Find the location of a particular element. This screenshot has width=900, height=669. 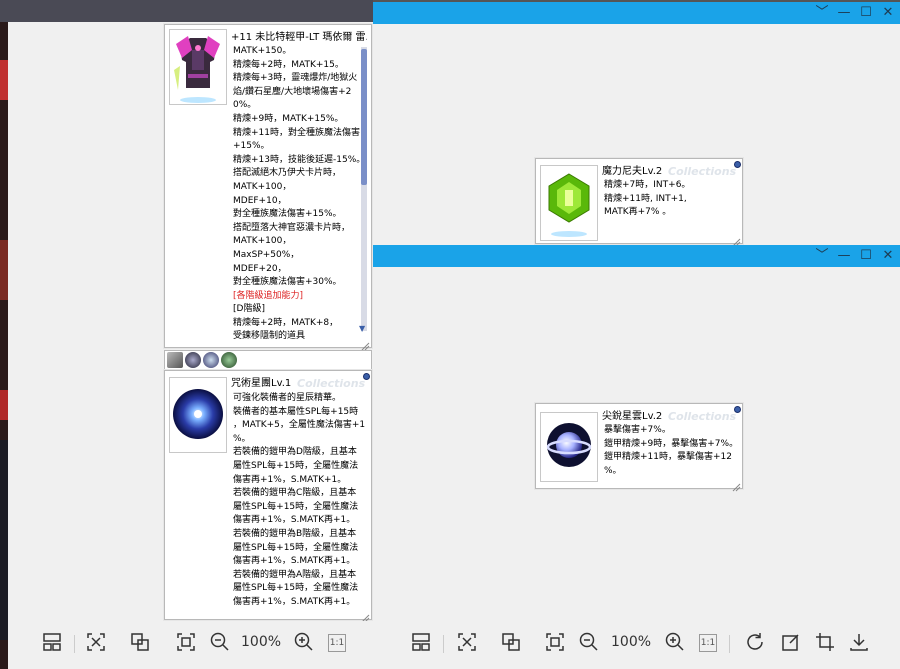

description-line: 裝備者的基本屬性SPL每+15時 is located at coordinates (296, 411).